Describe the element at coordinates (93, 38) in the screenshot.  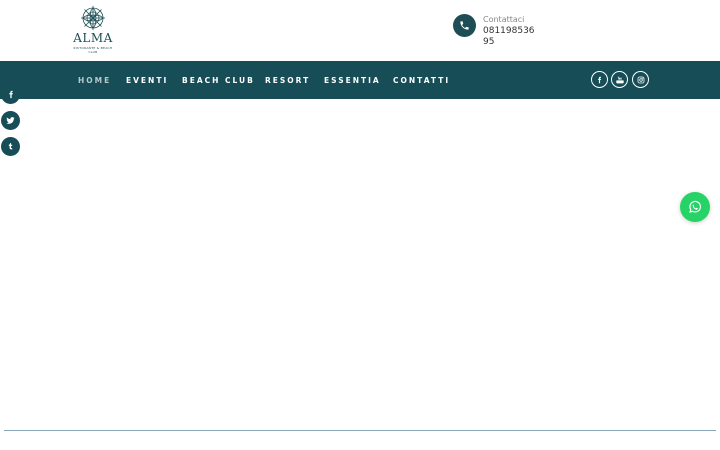
I see `logo-wordmark: ALMA` at that location.